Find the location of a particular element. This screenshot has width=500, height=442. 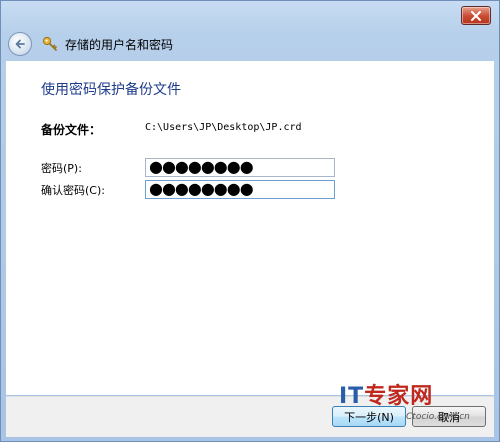

back-arrow-icon is located at coordinates (20, 44).